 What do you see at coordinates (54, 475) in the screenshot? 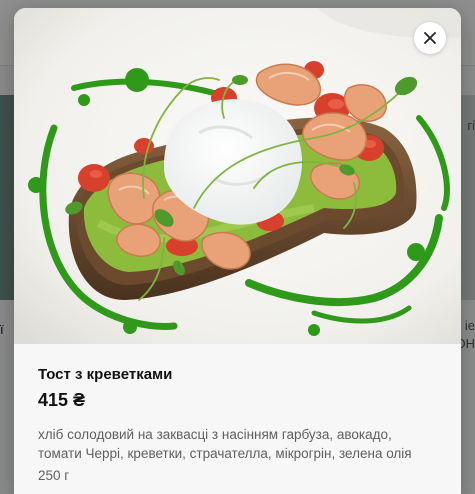
I see `product-weight: 250 г` at bounding box center [54, 475].